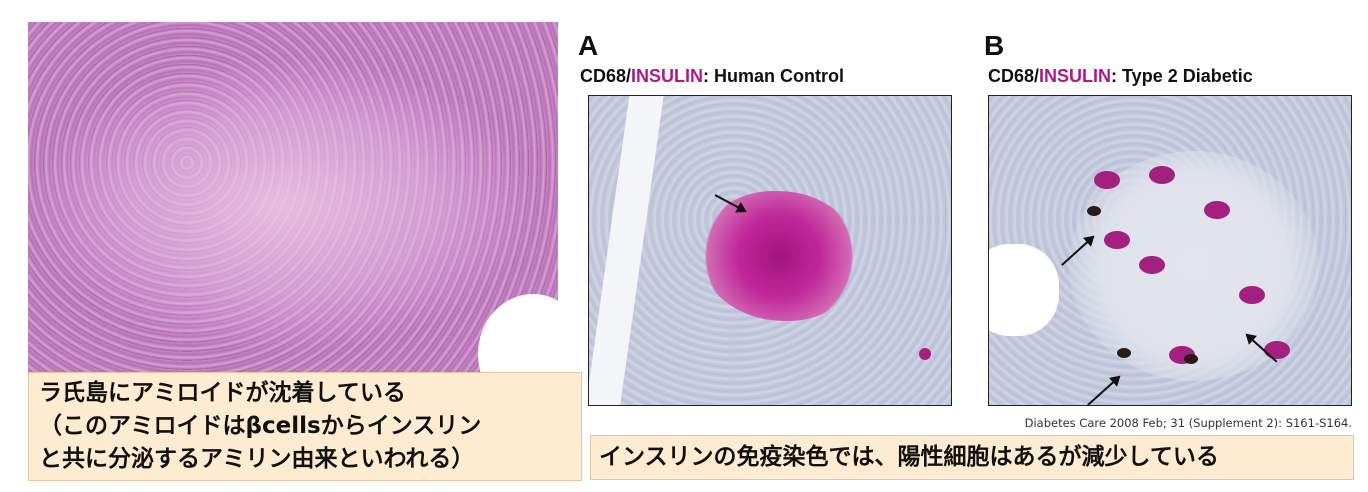  What do you see at coordinates (774, 76) in the screenshot?
I see `panel-a-title-suffix: : Human Control` at bounding box center [774, 76].